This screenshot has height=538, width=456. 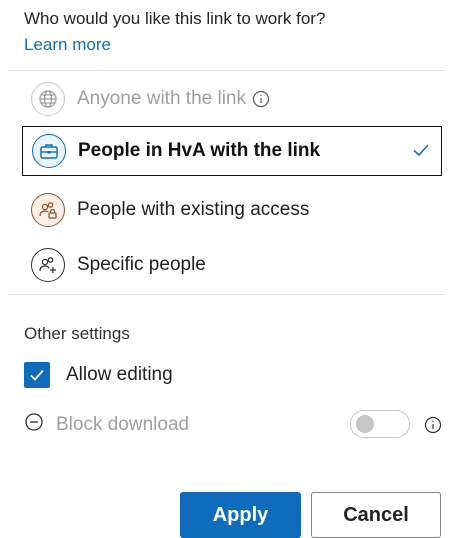 I want to click on option-specific-people: Specific people, so click(x=232, y=265).